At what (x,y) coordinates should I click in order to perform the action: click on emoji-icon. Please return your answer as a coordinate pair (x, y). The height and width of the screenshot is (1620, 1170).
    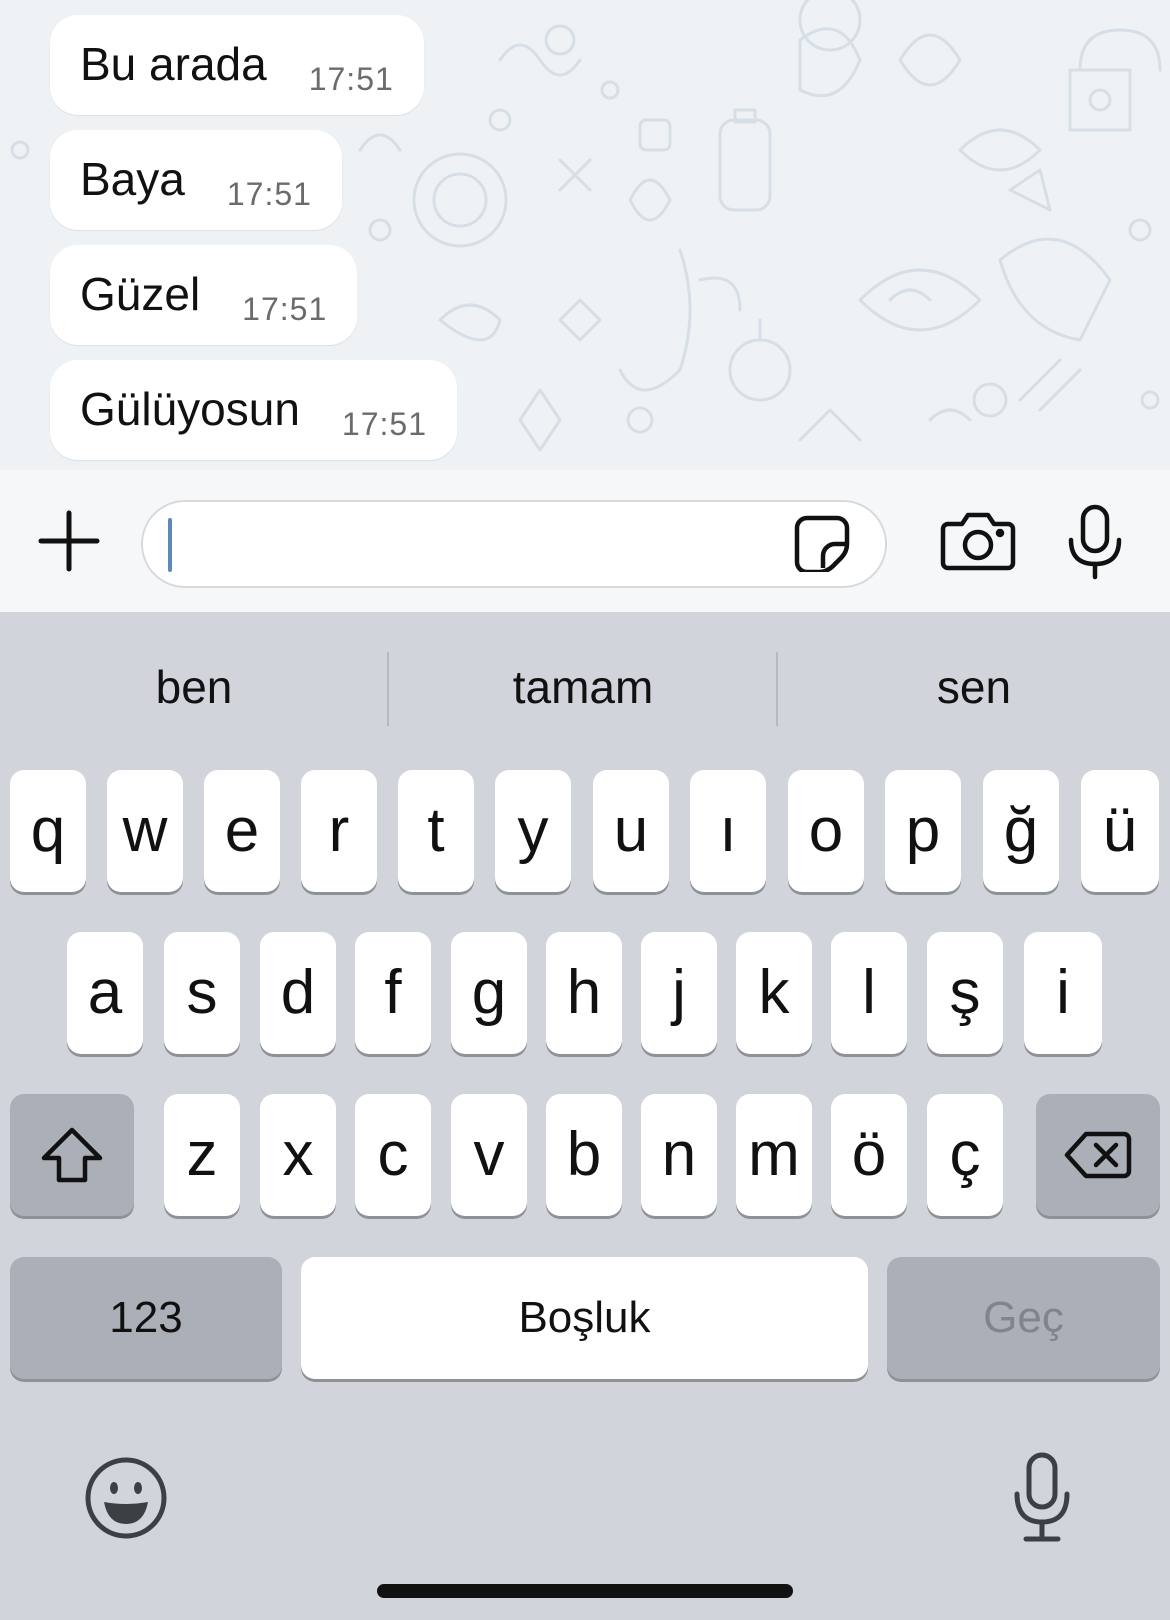
    Looking at the image, I should click on (126, 1498).